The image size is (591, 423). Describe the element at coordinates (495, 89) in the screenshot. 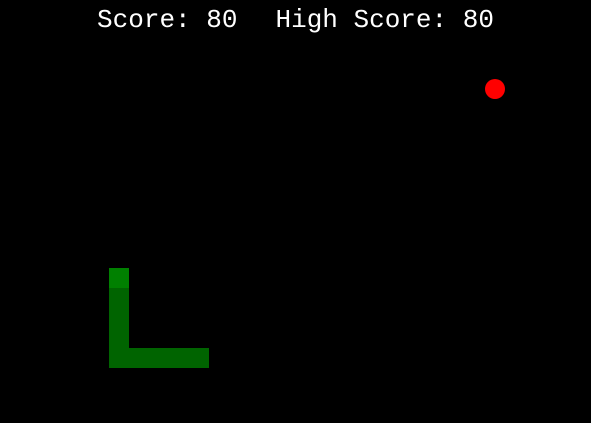

I see `food-apple` at that location.